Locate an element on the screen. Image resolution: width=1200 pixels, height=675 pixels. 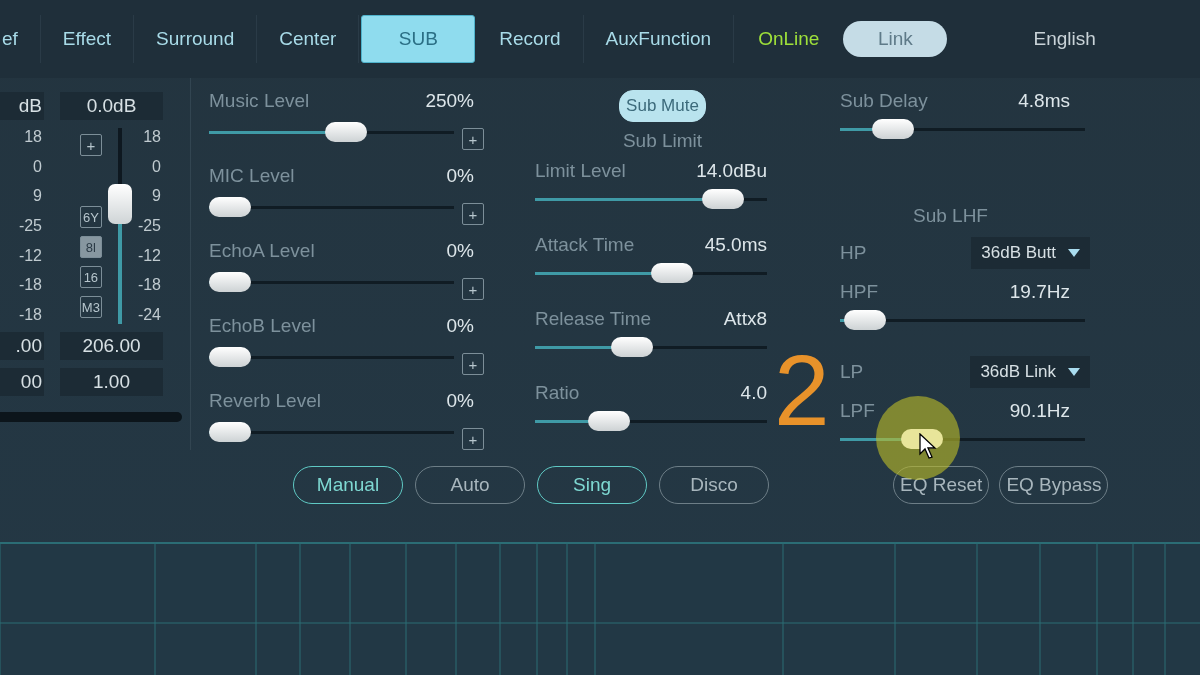
slider-label: Music Level is located at coordinates (259, 101).